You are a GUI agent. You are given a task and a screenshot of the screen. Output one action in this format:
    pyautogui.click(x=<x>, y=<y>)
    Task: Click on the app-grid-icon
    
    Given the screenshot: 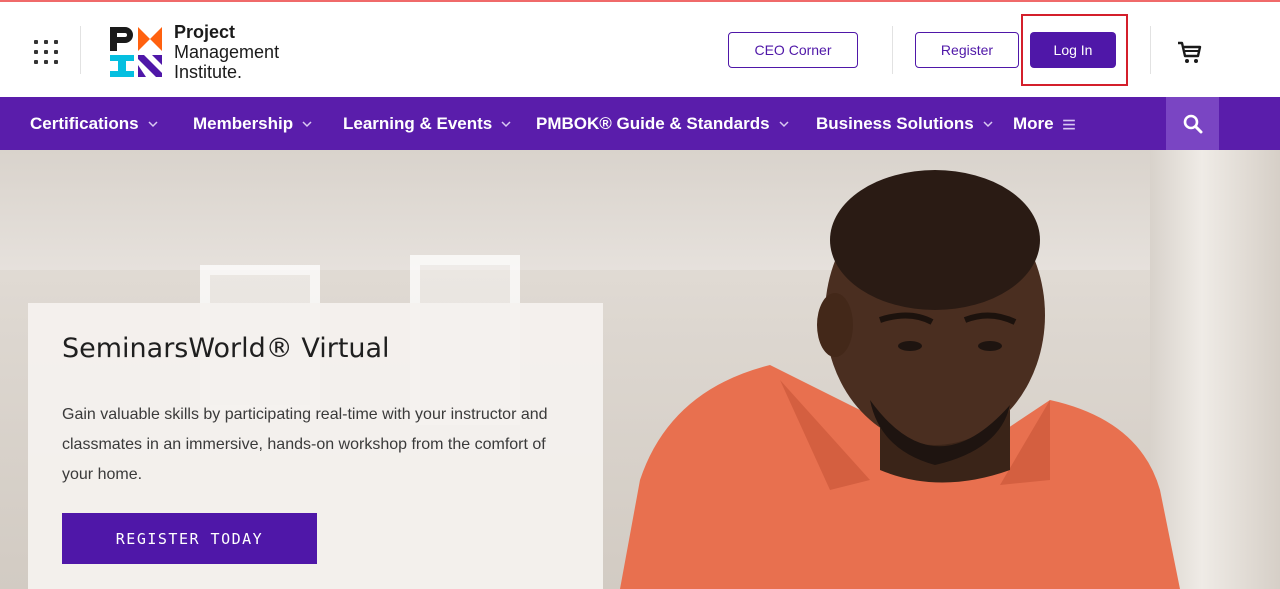 What is the action you would take?
    pyautogui.click(x=45, y=52)
    